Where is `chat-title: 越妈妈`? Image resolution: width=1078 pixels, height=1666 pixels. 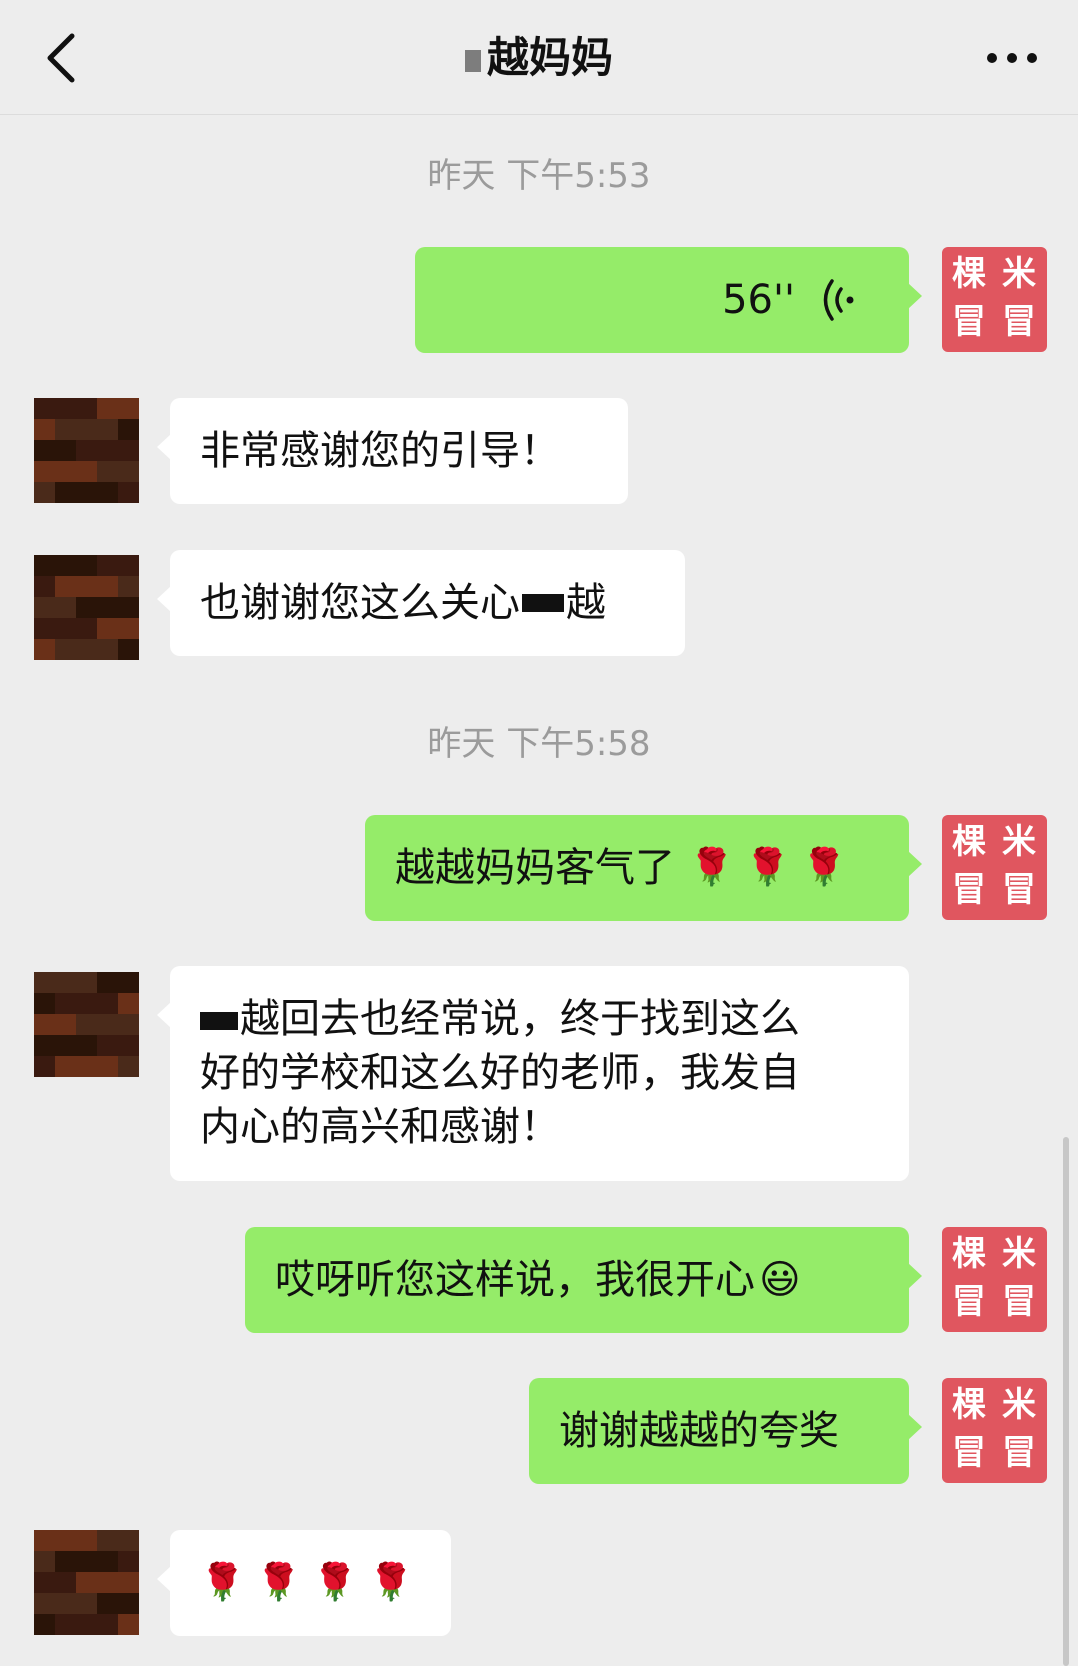 chat-title: 越妈妈 is located at coordinates (539, 58).